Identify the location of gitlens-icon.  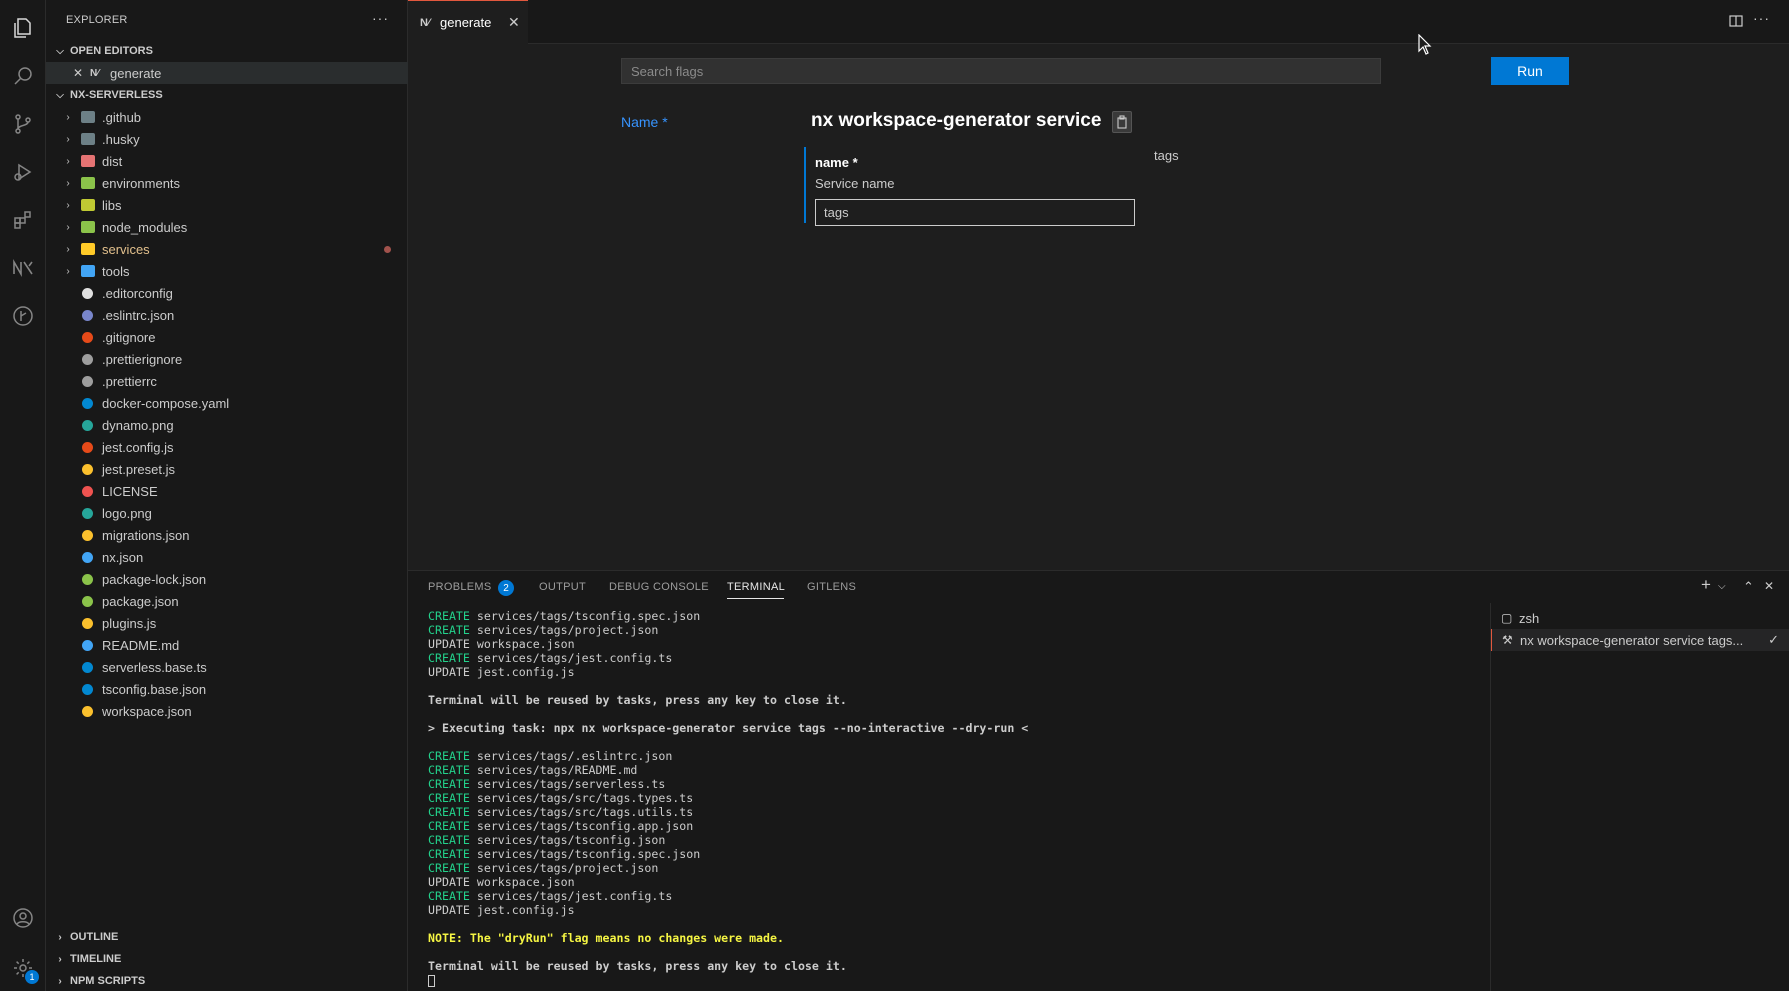
(23, 316).